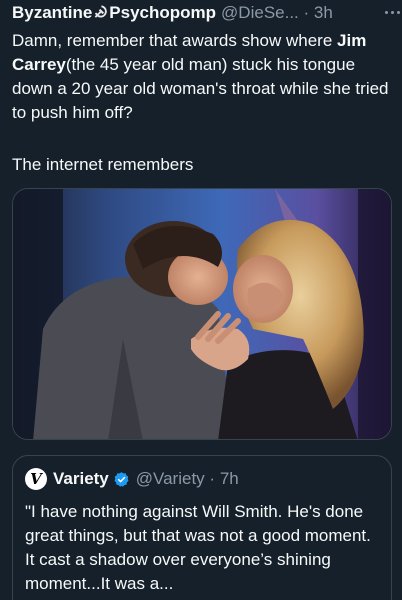 The image size is (402, 600). I want to click on tweet-header: Byzantine Psychopomp @DieSe... · 3h, so click(202, 13).